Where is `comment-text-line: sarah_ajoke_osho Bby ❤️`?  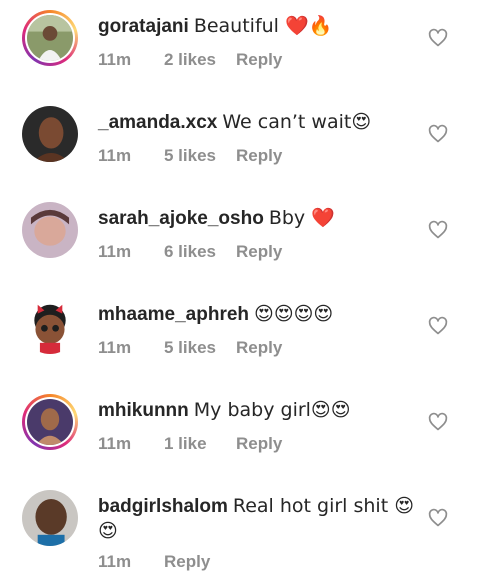 comment-text-line: sarah_ajoke_osho Bby ❤️ is located at coordinates (257, 218).